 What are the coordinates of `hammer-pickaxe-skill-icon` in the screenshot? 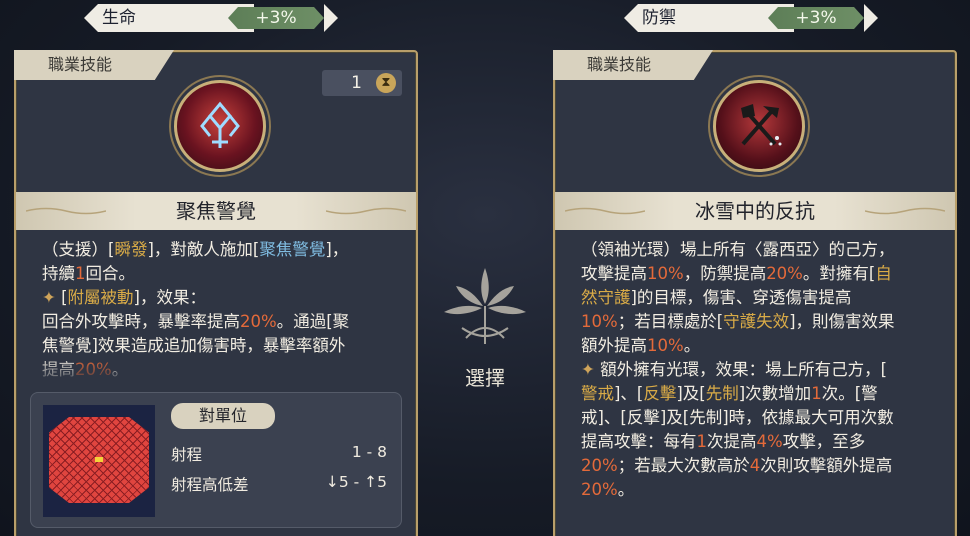 It's located at (759, 126).